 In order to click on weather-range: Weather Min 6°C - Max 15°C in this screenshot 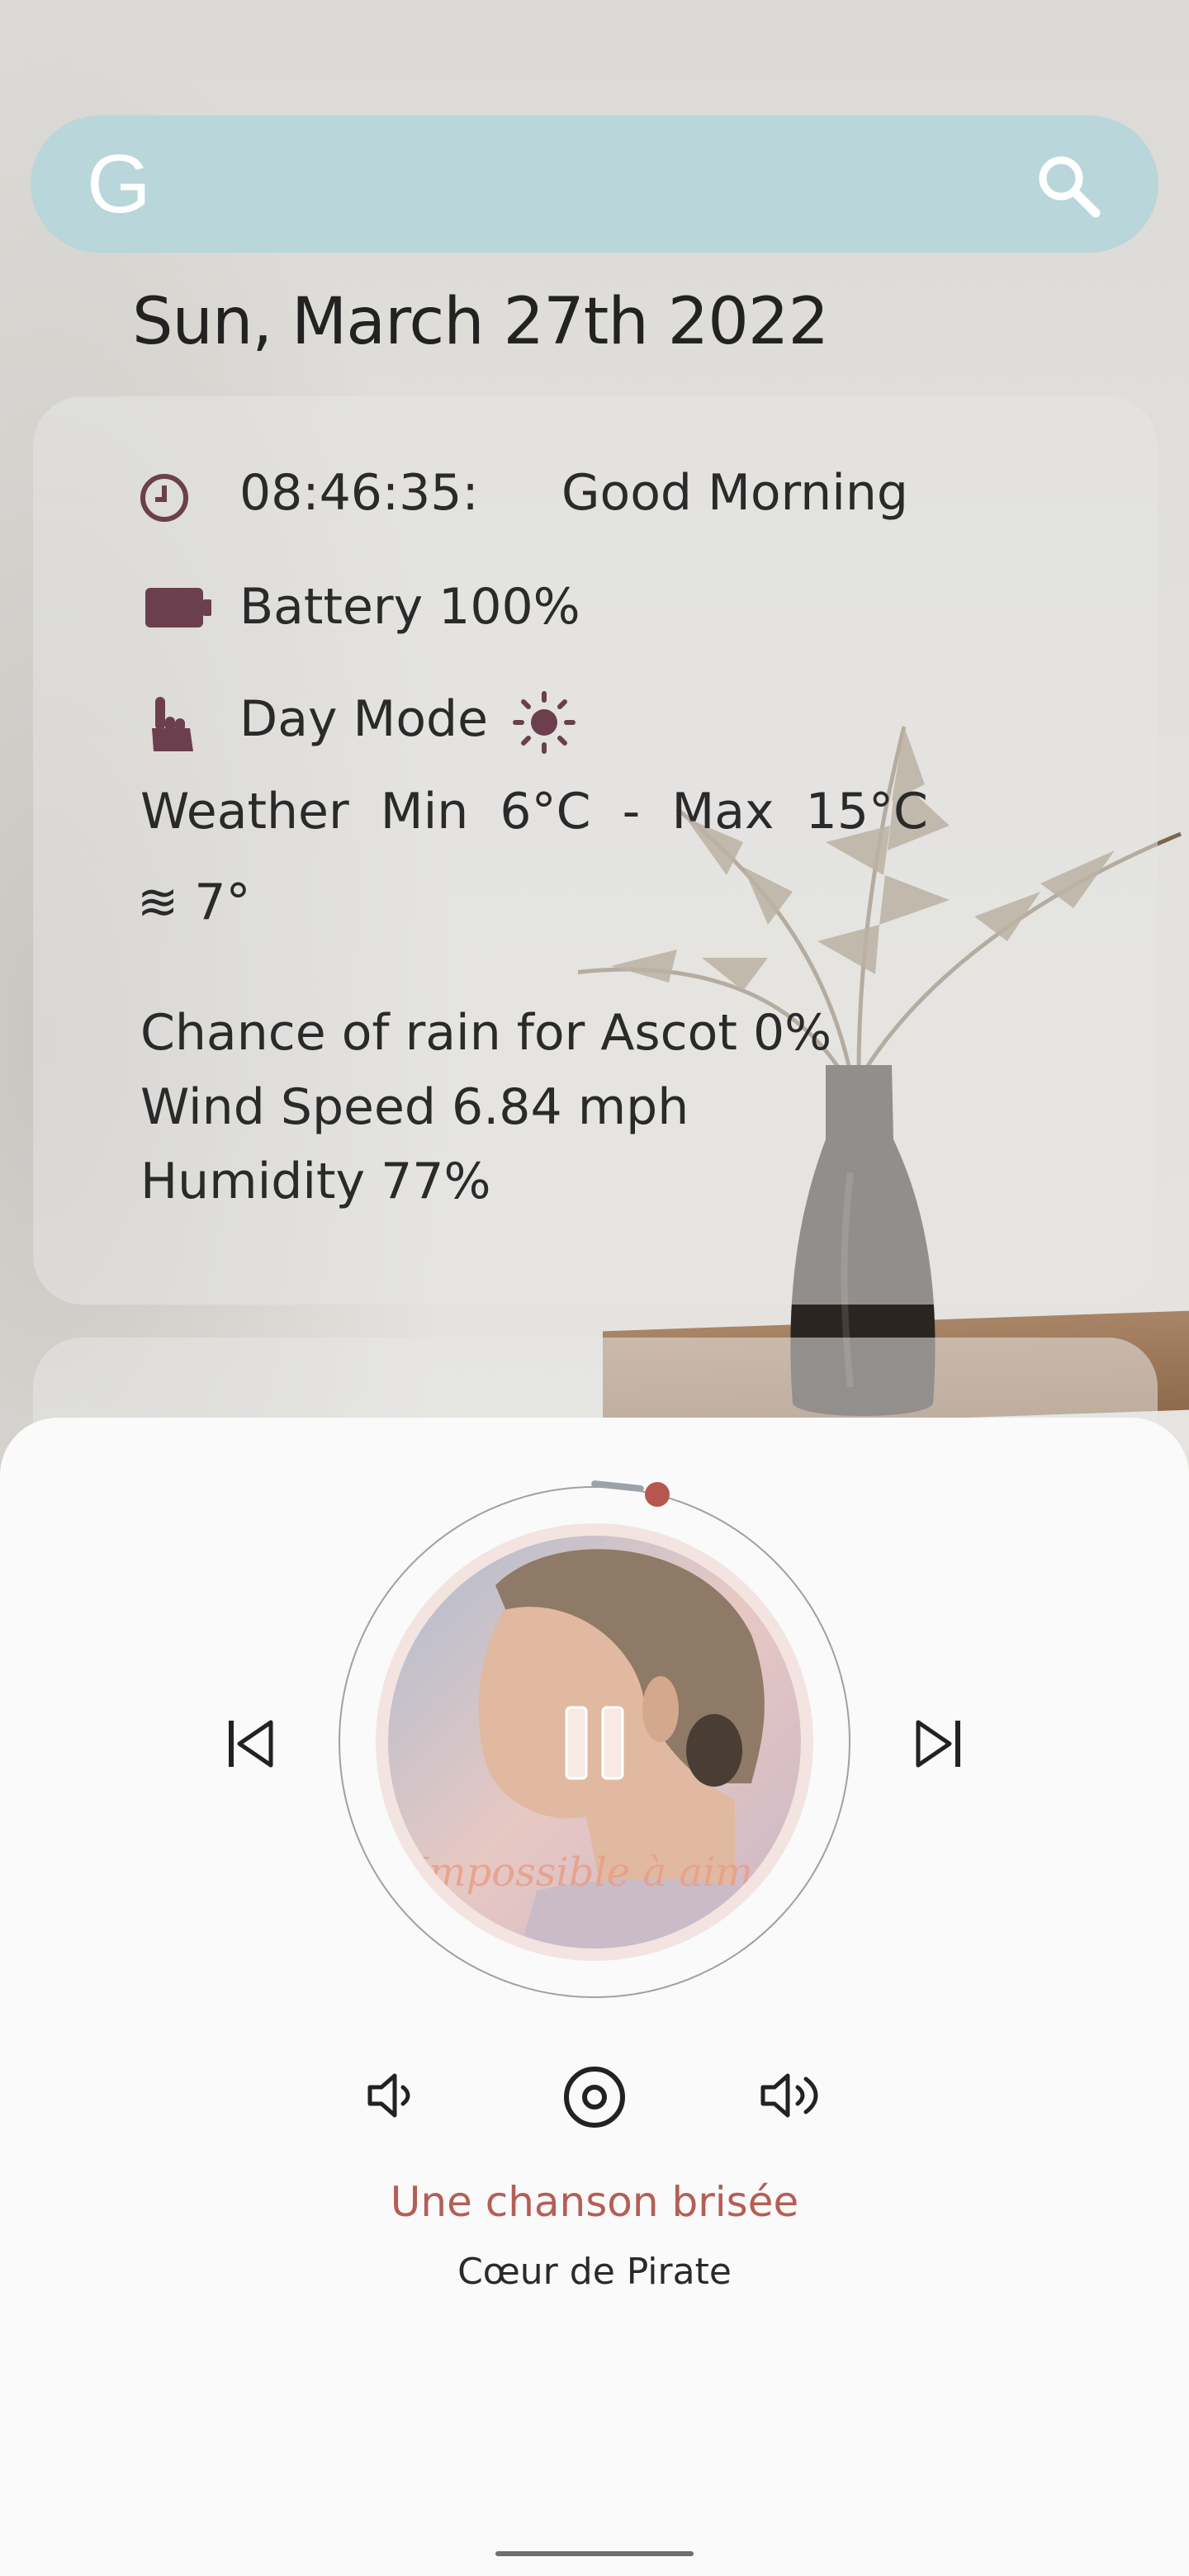, I will do `click(534, 812)`.